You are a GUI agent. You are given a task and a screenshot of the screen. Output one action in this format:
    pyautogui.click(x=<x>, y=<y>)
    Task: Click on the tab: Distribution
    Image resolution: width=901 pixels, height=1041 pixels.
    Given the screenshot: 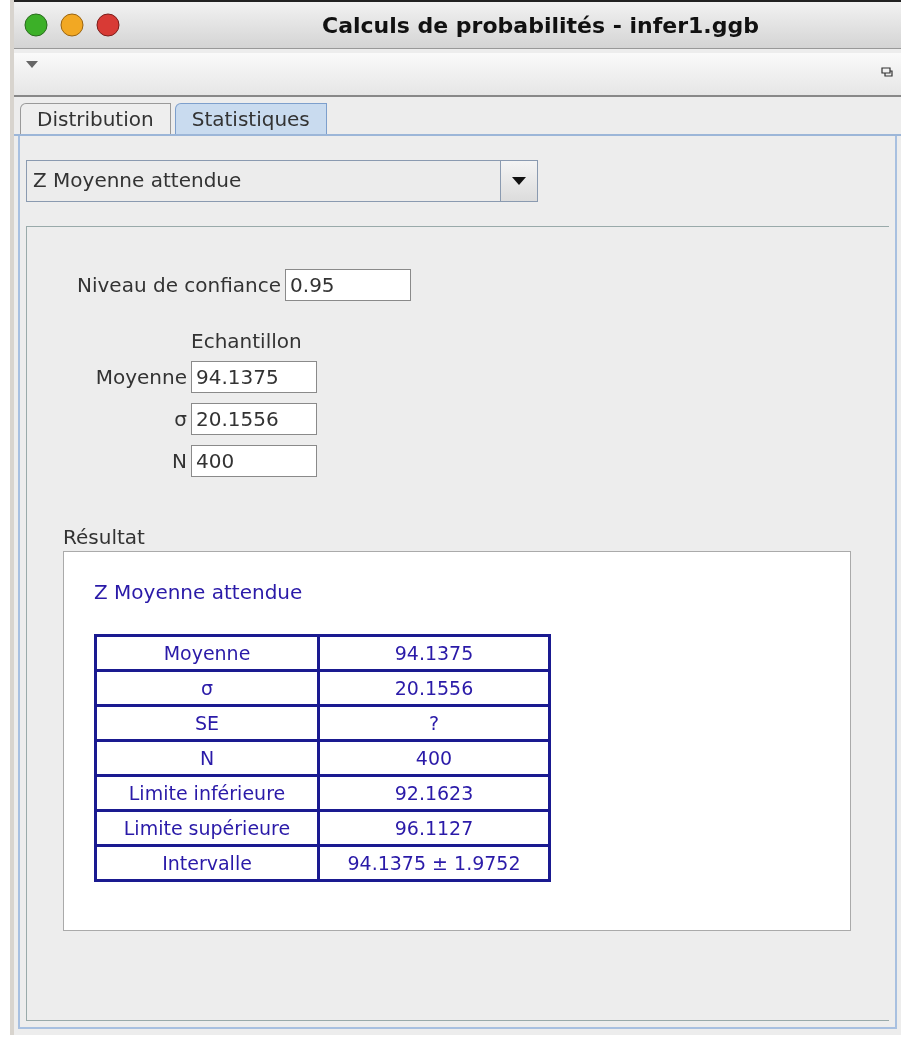 What is the action you would take?
    pyautogui.click(x=95, y=118)
    